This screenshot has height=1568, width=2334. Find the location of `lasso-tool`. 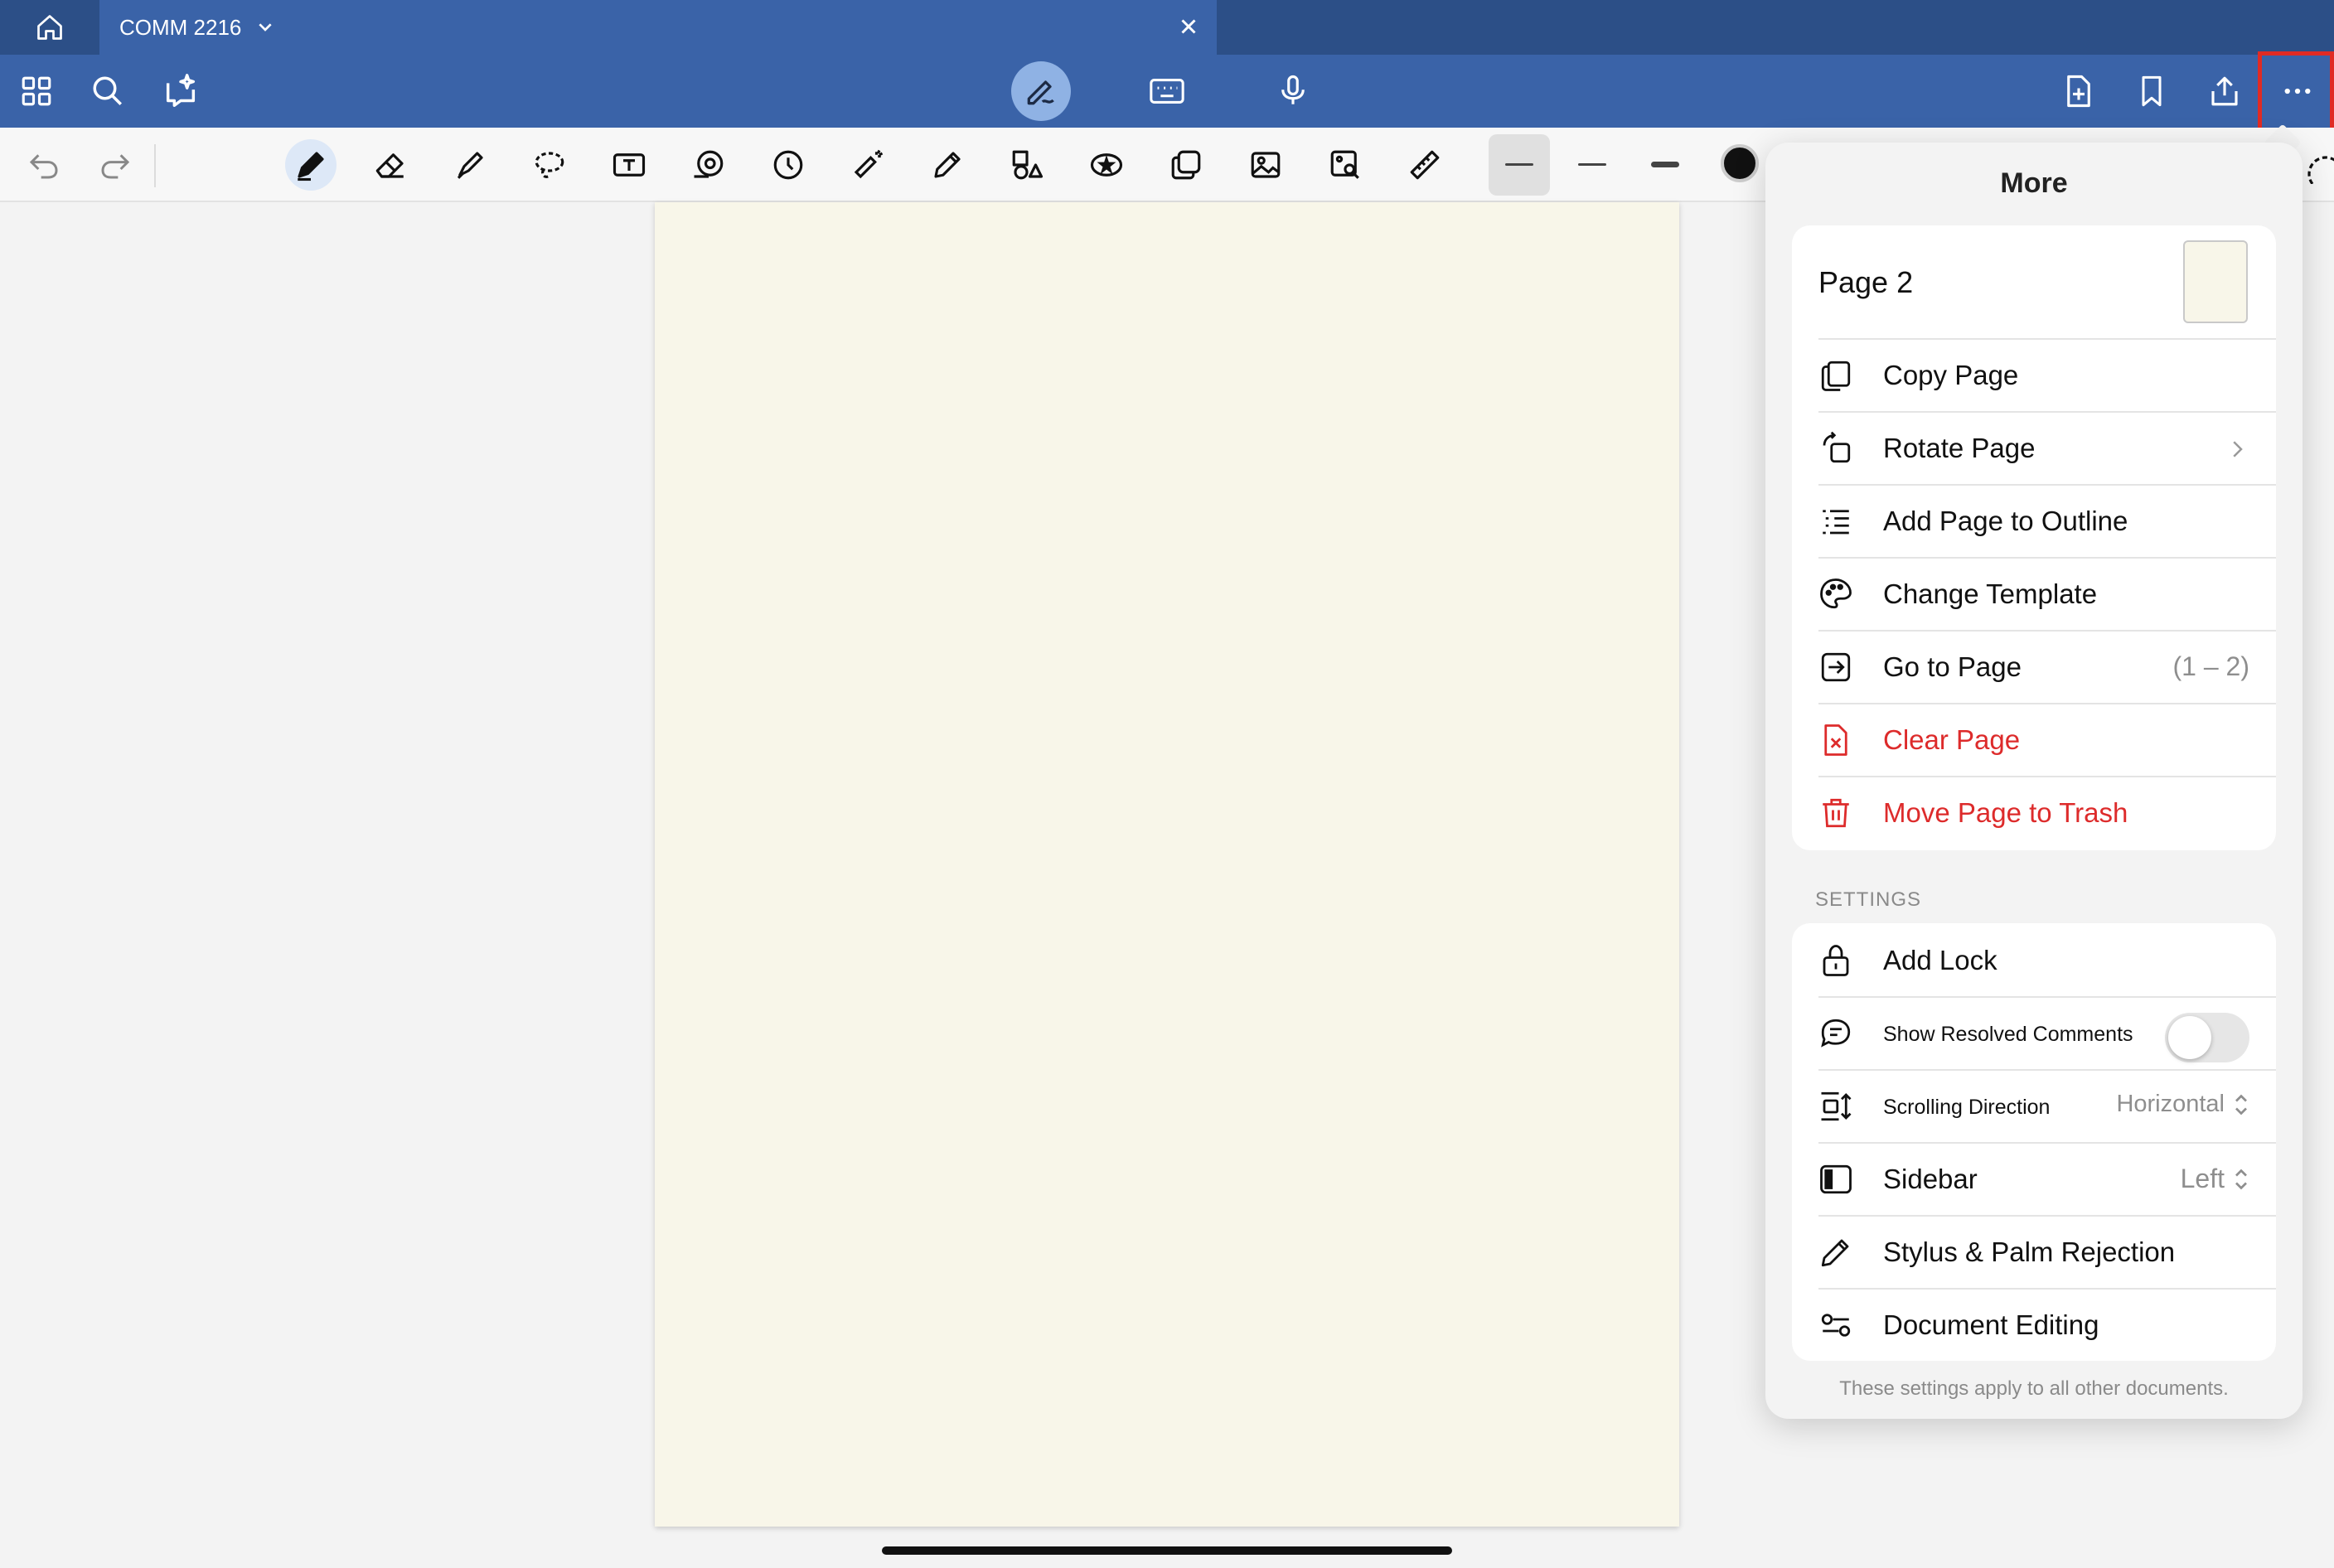

lasso-tool is located at coordinates (549, 165).